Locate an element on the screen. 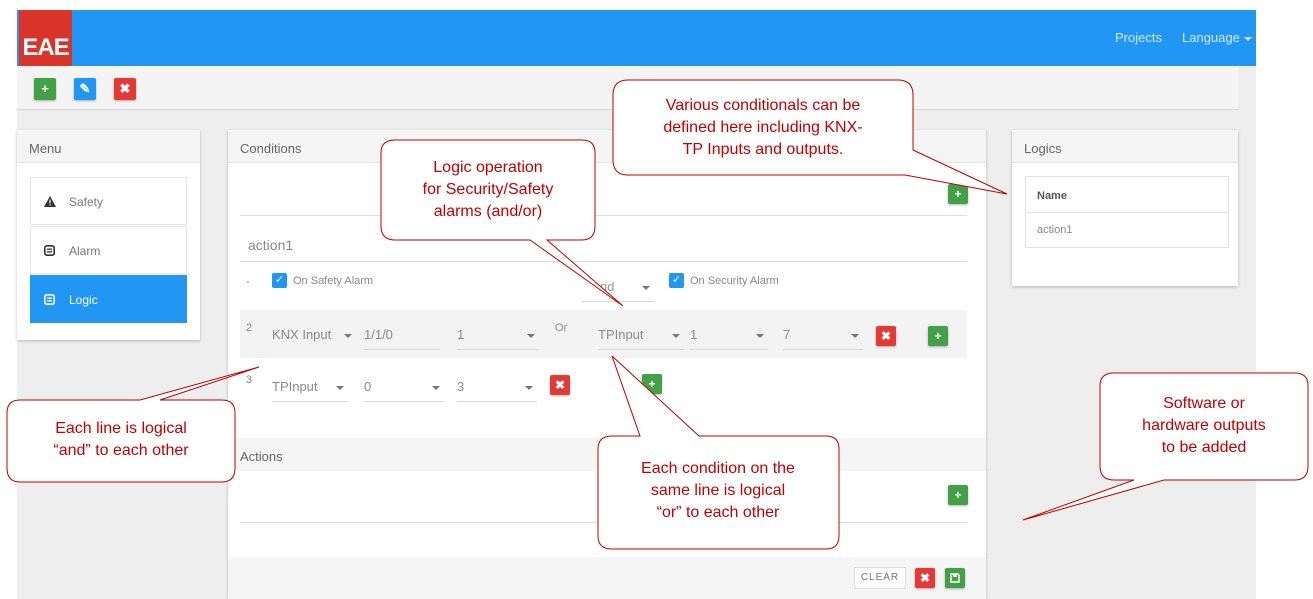 Image resolution: width=1313 pixels, height=599 pixels. callout-line: Various conditionals can be is located at coordinates (763, 105).